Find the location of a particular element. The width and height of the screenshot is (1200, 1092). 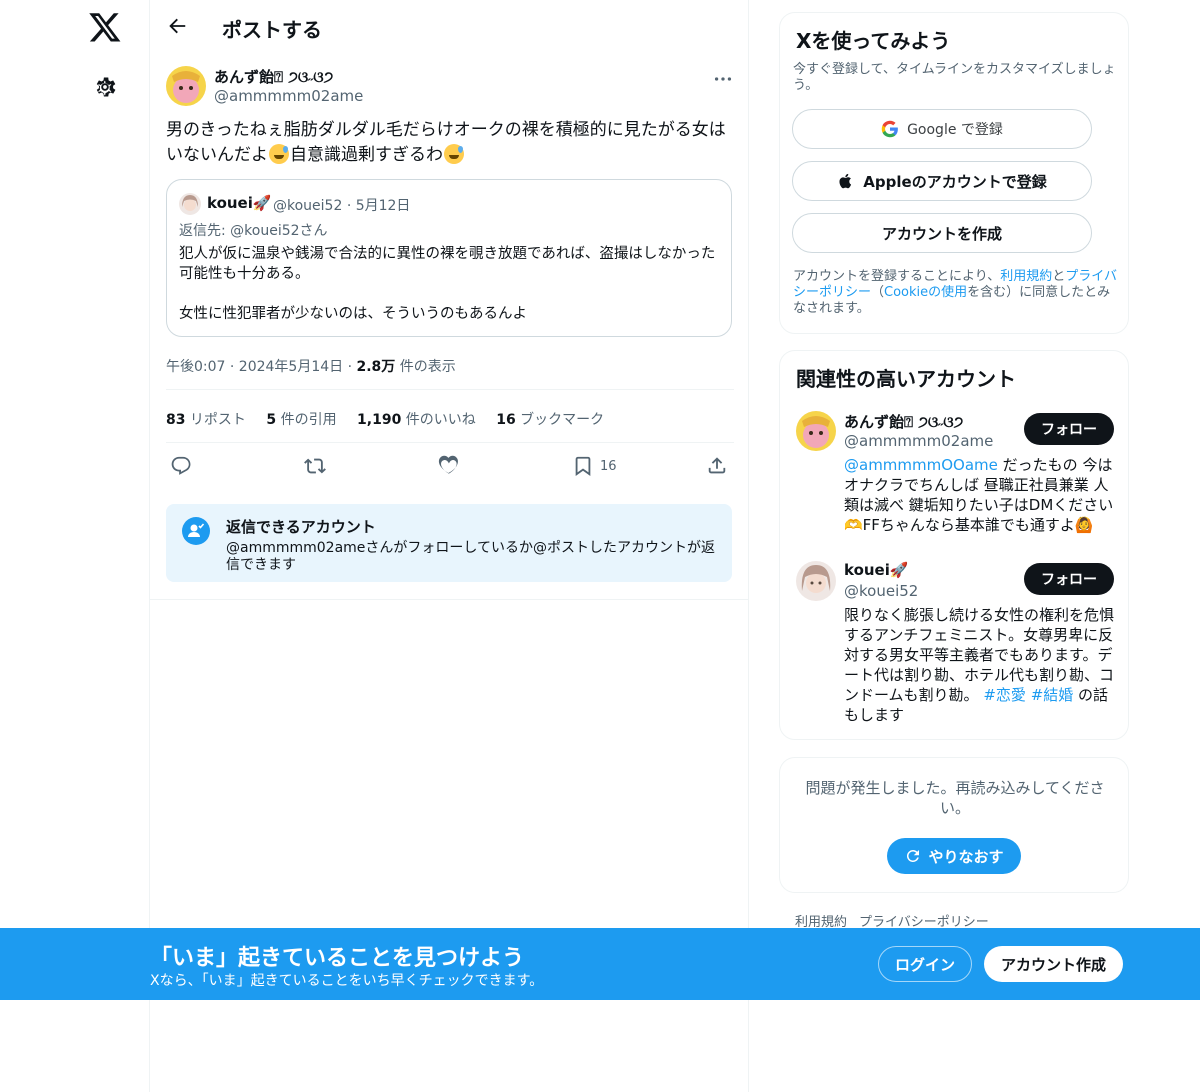

back-arrow-icon is located at coordinates (177, 26).